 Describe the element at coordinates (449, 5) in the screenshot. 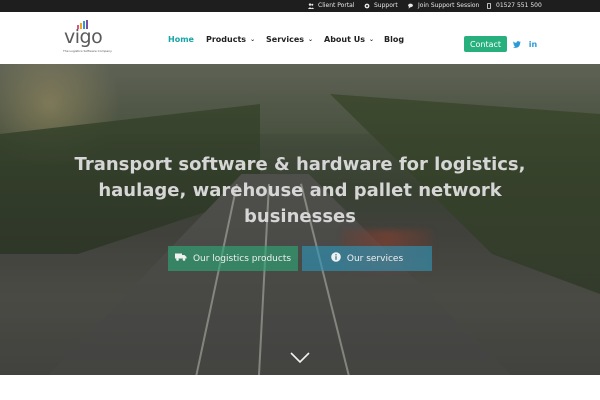

I see `join-support-session-label: Join Support Session` at that location.